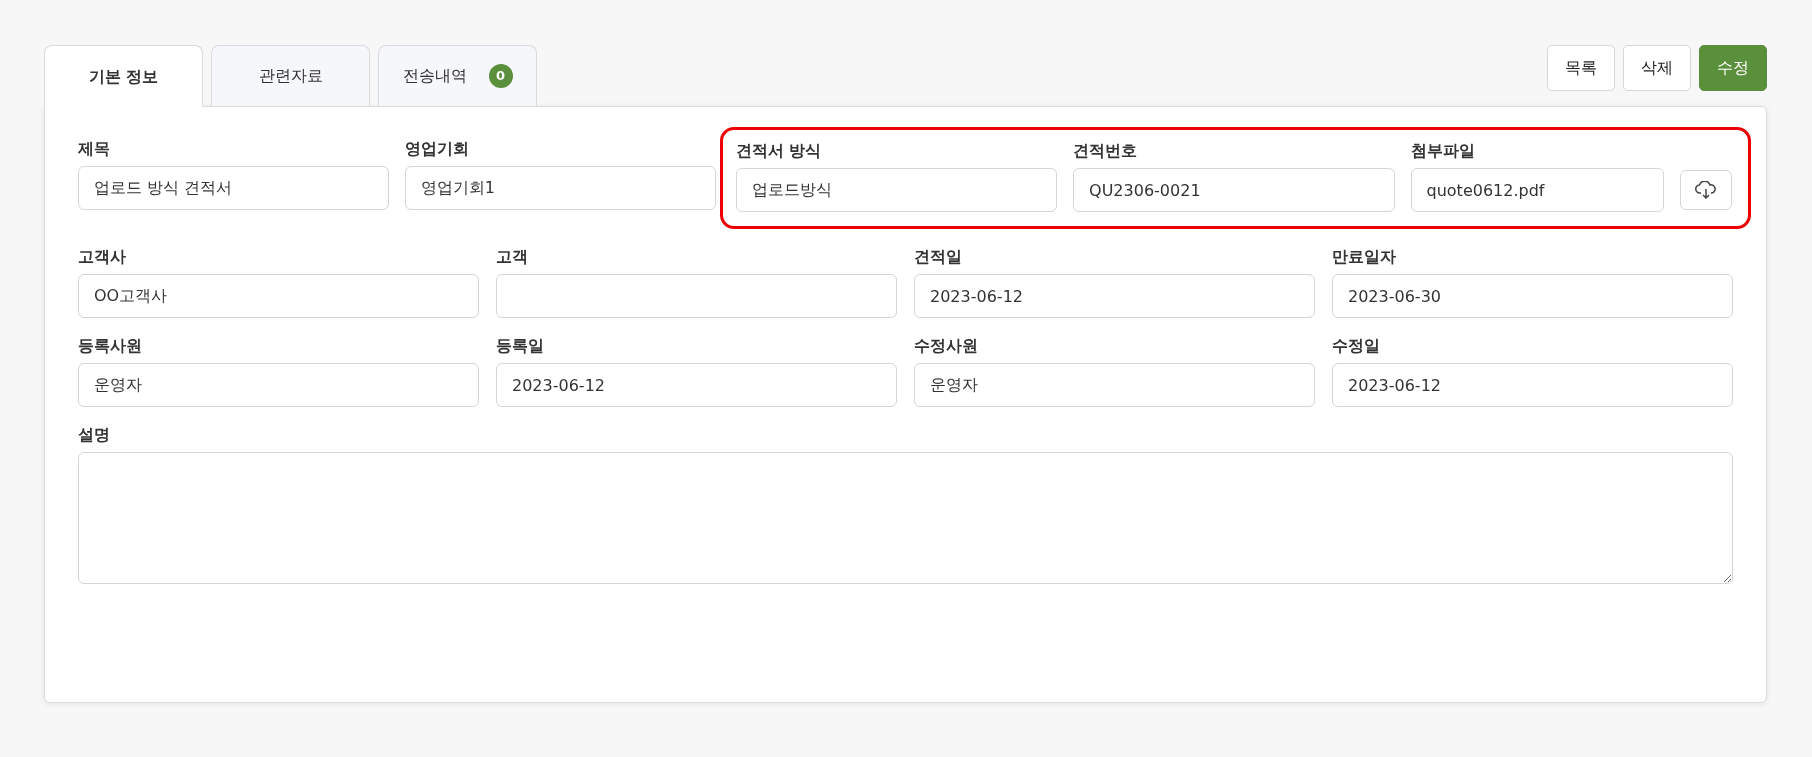 This screenshot has width=1812, height=757. I want to click on field-label: 만료일자, so click(1364, 257).